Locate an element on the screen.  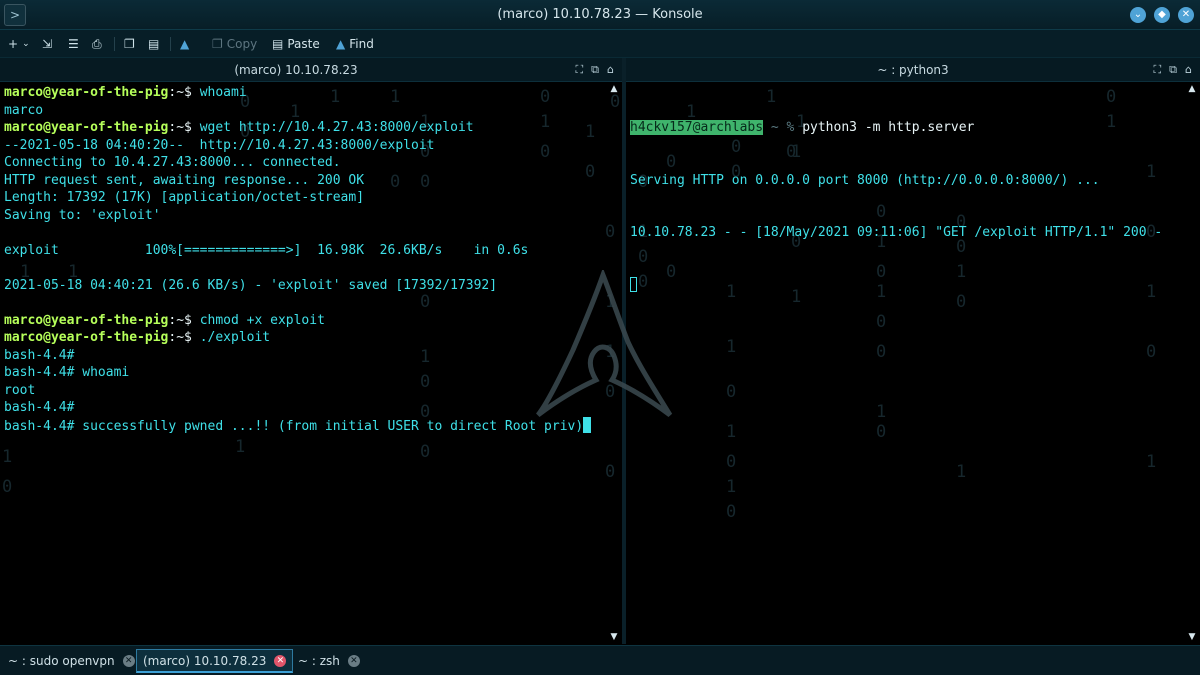
copy-button: ❐ Copy is located at coordinates (234, 44).